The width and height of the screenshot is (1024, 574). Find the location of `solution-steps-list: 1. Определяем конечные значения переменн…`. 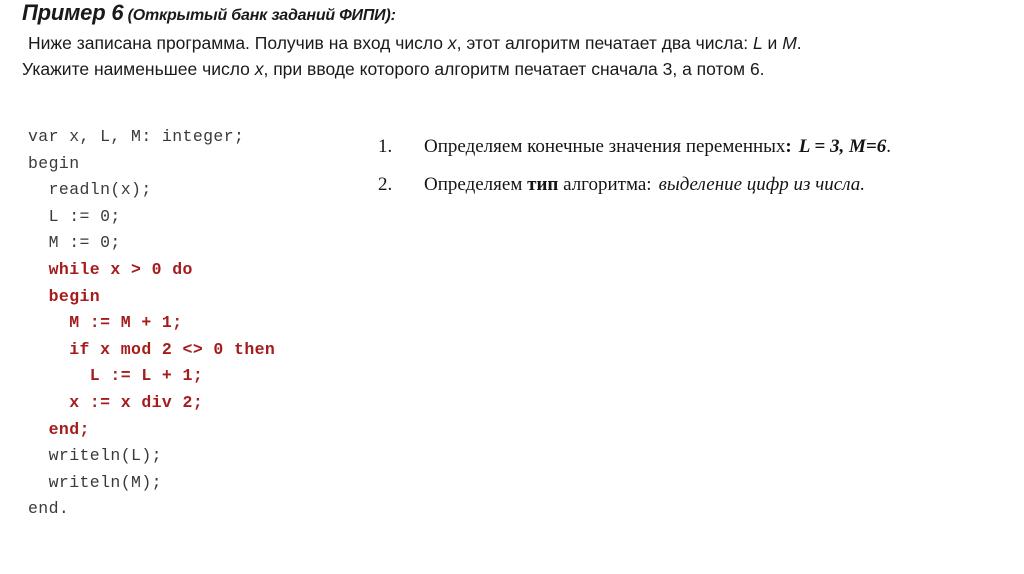

solution-steps-list: 1. Определяем конечные значения переменн… is located at coordinates (693, 174).